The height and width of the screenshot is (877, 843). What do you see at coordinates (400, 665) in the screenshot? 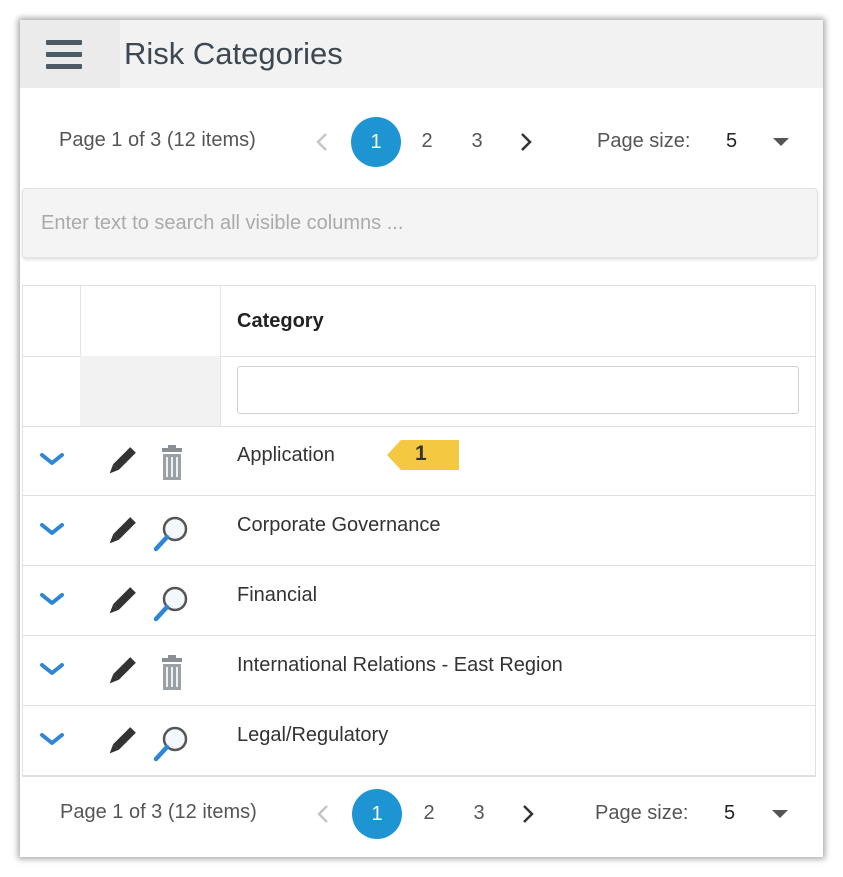
I see `category-cell: International Relations - East Region` at bounding box center [400, 665].